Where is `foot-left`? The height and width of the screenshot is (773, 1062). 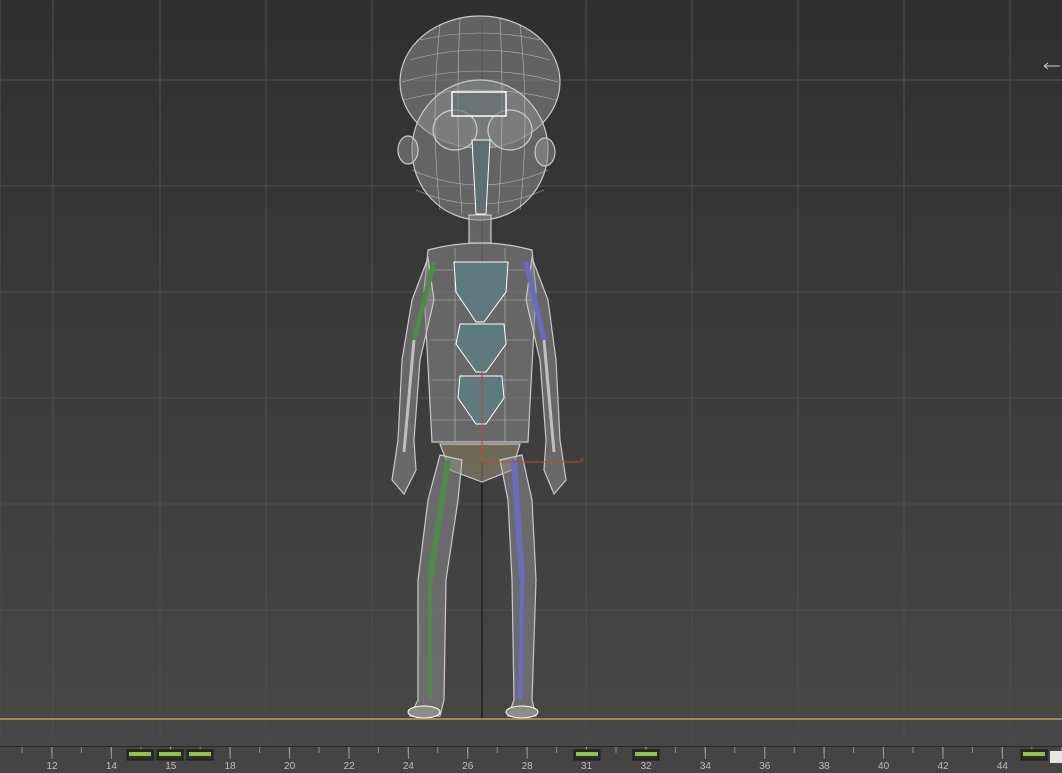 foot-left is located at coordinates (424, 712).